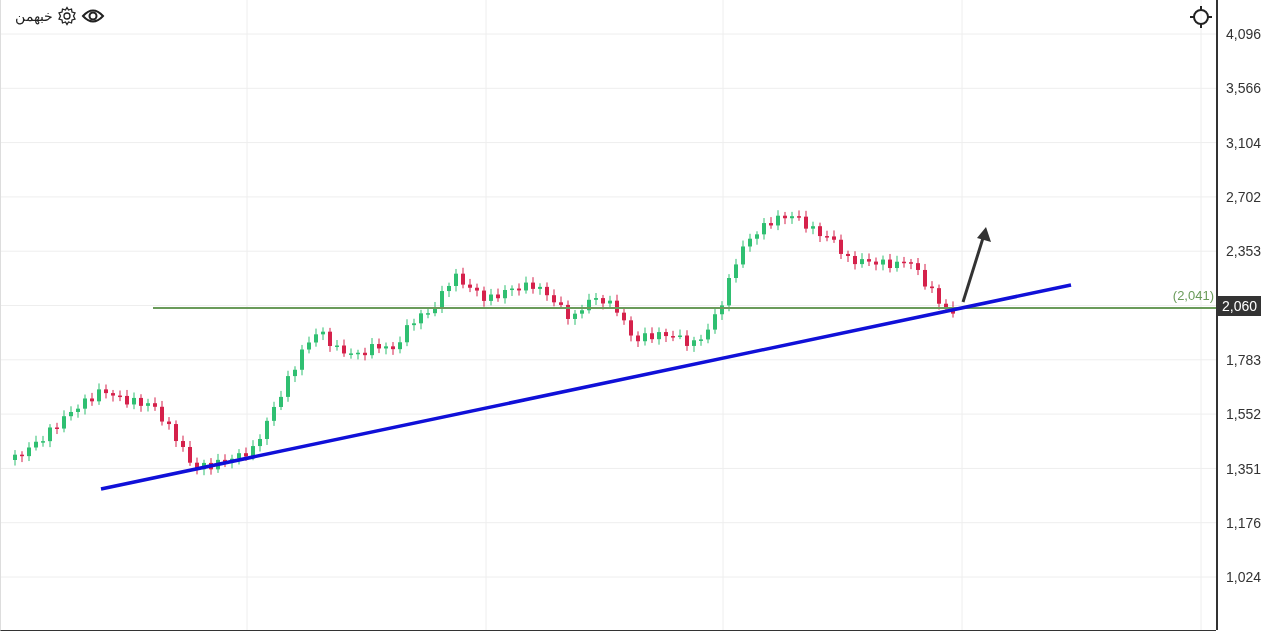 This screenshot has width=1280, height=635. I want to click on price-label: 1,176, so click(1244, 523).